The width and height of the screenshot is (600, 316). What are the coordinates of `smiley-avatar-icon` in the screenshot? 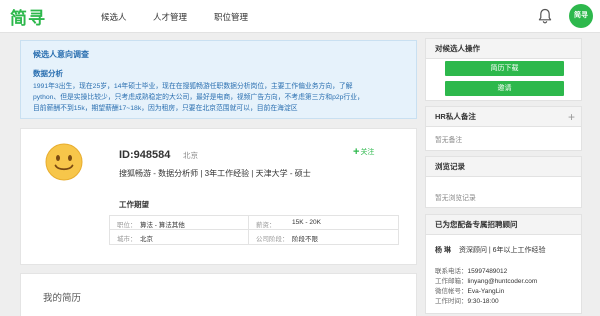 It's located at (64, 162).